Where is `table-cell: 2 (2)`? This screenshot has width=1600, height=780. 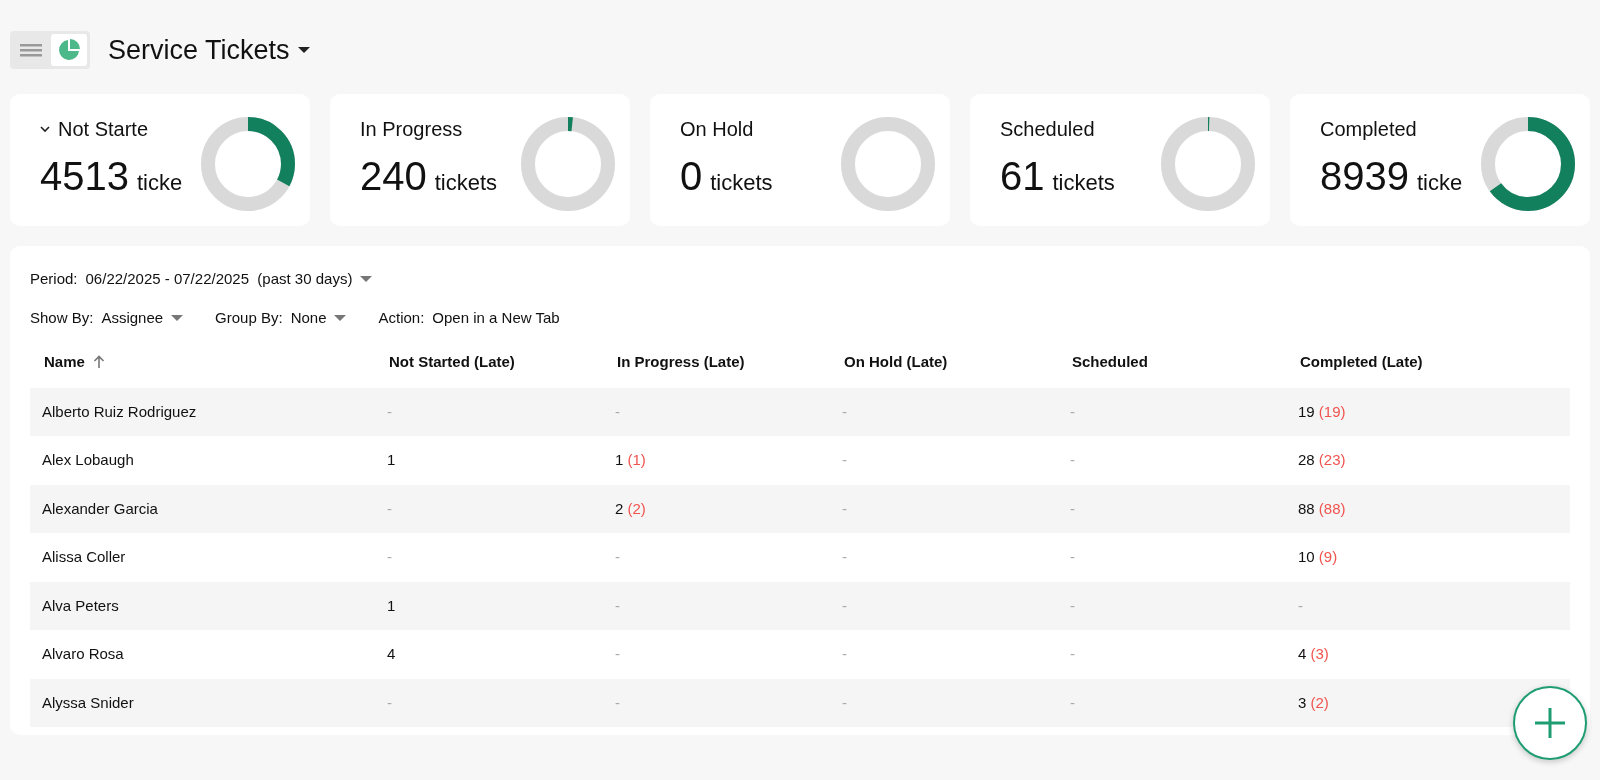 table-cell: 2 (2) is located at coordinates (630, 508).